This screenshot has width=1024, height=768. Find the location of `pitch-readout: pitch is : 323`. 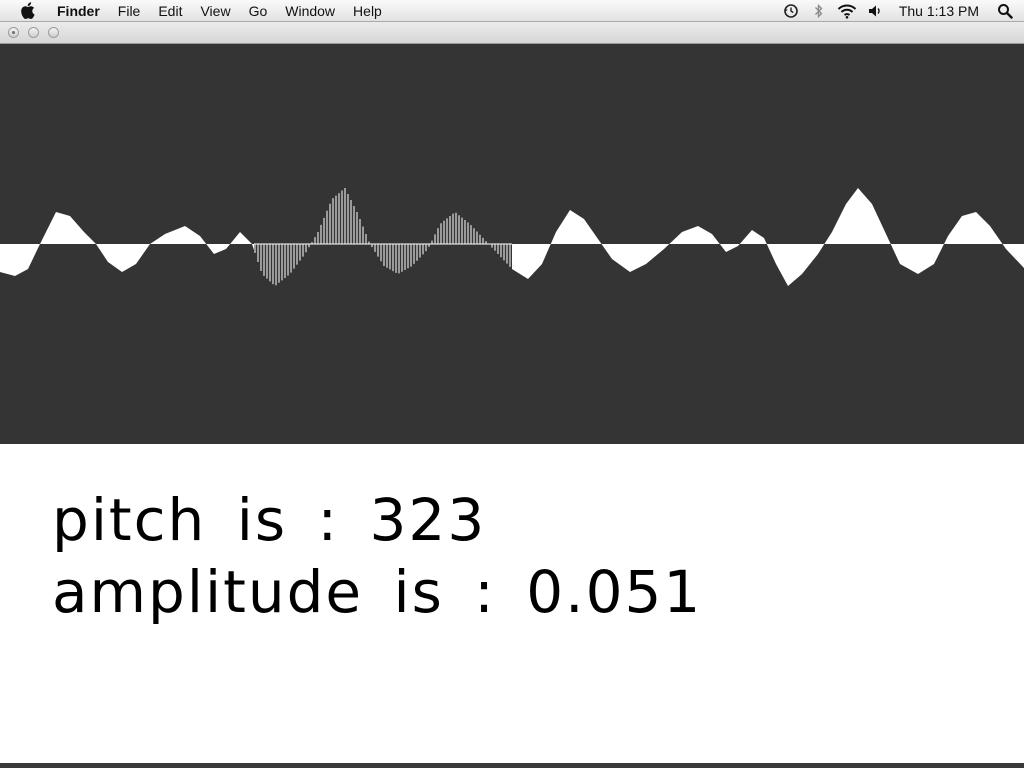

pitch-readout: pitch is : 323 is located at coordinates (377, 520).